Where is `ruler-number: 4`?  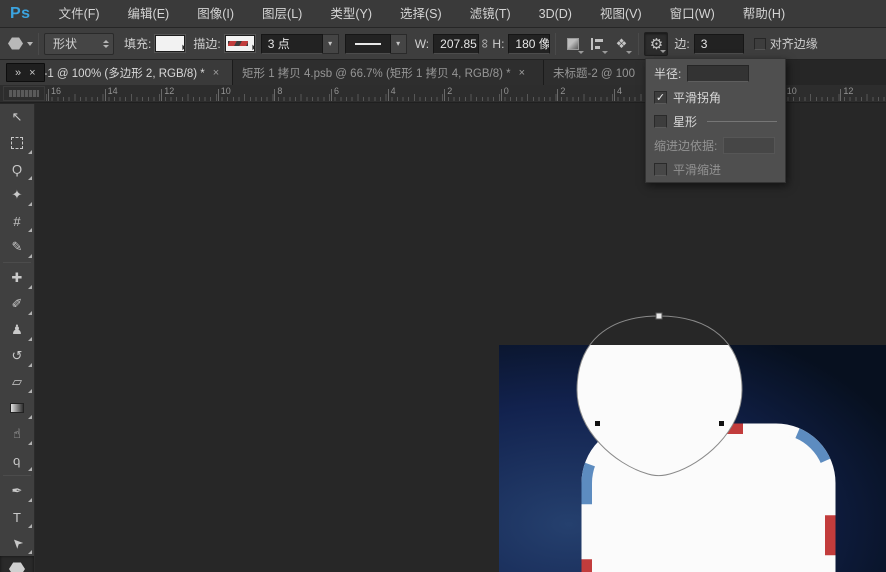
ruler-number: 4 is located at coordinates (620, 91).